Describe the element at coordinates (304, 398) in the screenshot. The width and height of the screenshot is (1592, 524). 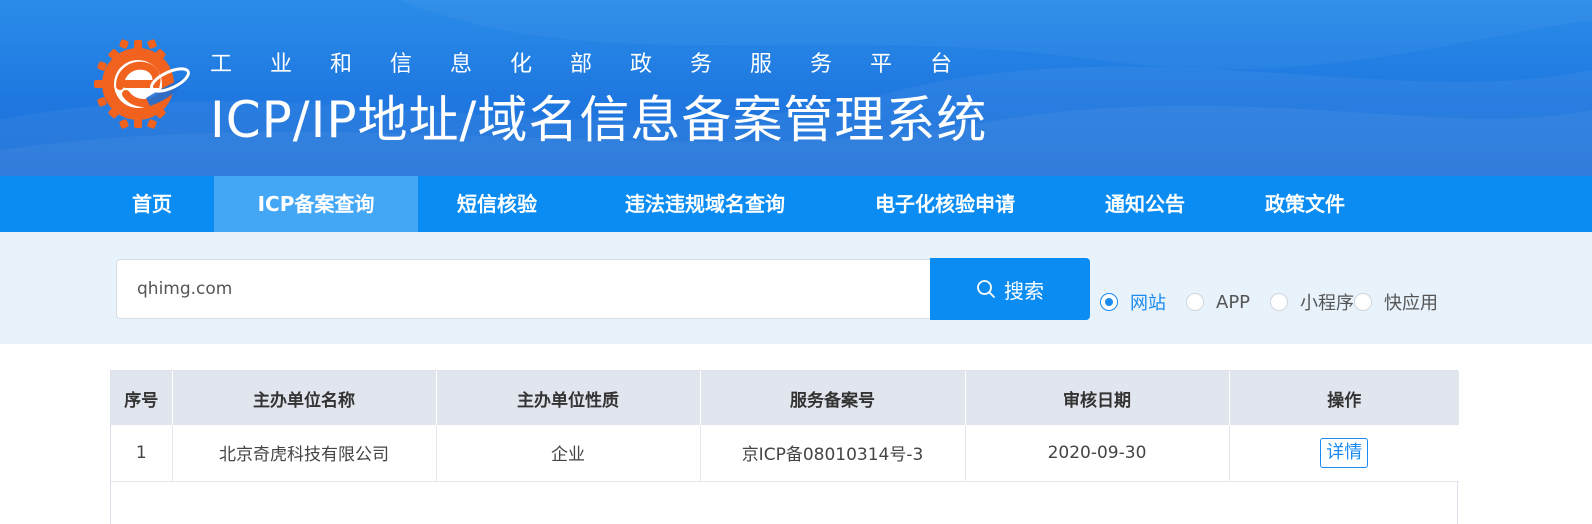
I see `column-header-org-name: 主办单位名称` at that location.